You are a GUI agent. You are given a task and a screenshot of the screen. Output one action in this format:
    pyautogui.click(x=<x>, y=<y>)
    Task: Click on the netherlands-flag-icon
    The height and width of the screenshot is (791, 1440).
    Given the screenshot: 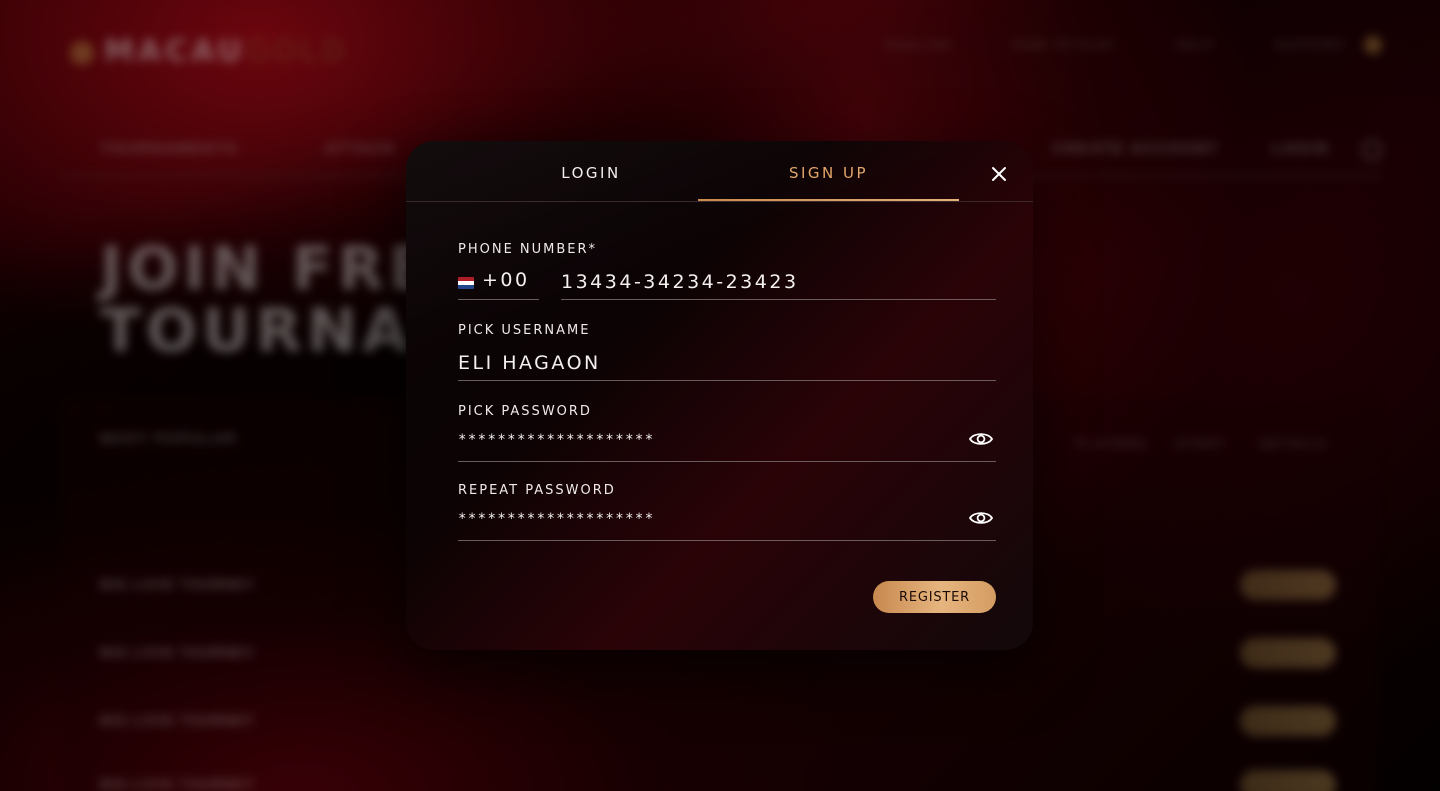 What is the action you would take?
    pyautogui.click(x=466, y=283)
    